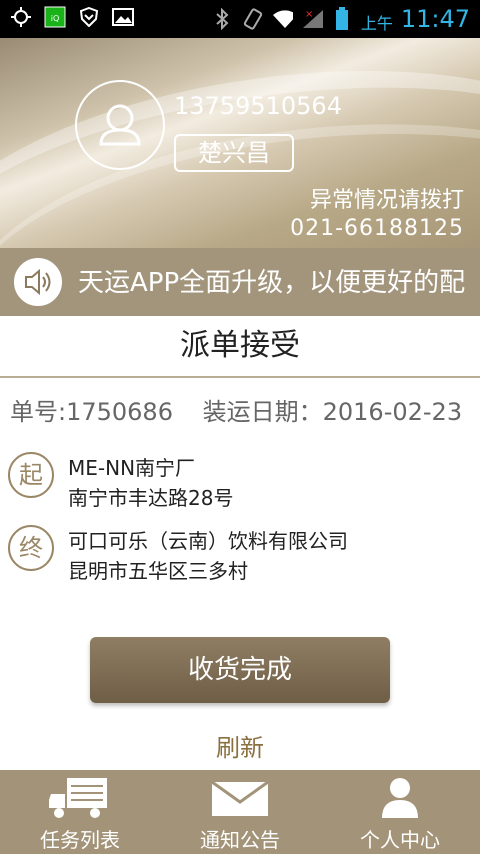  Describe the element at coordinates (240, 19) in the screenshot. I see `status-bar: iQ × 上午 11:47` at that location.